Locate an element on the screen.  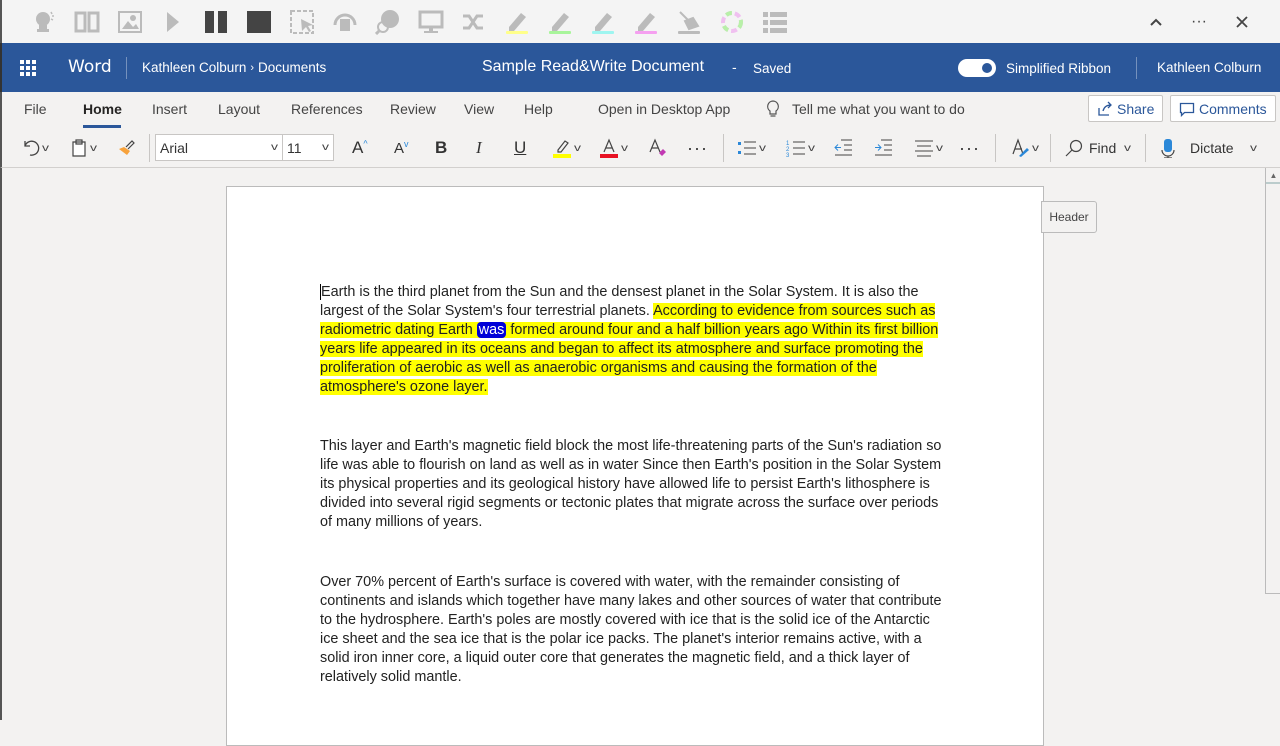
tab-home: Home is located at coordinates (102, 109).